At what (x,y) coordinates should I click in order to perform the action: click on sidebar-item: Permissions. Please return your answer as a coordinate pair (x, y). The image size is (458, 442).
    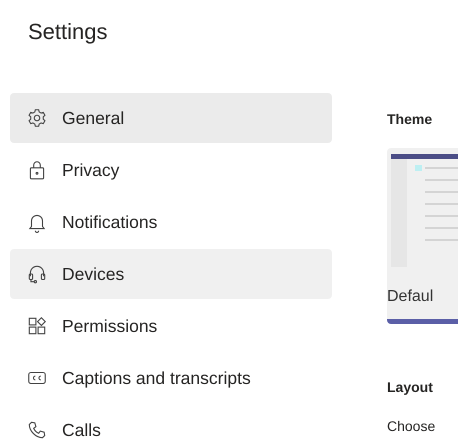
    Looking at the image, I should click on (171, 326).